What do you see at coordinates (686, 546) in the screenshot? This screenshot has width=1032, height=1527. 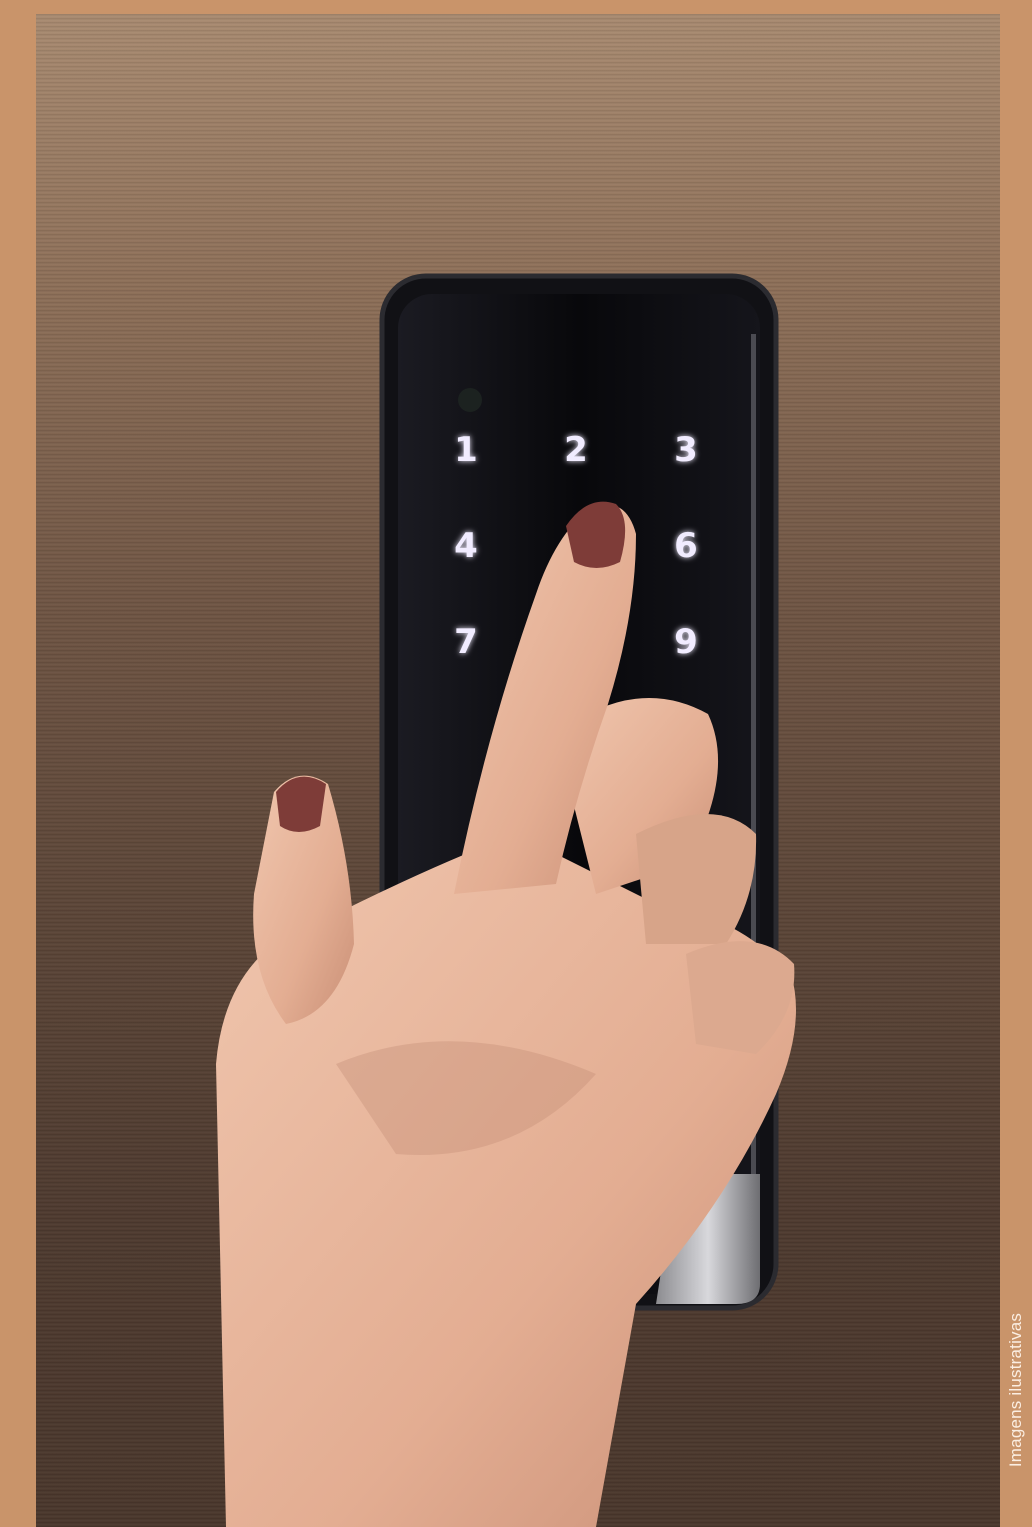 I see `keypad-key-6: 6` at bounding box center [686, 546].